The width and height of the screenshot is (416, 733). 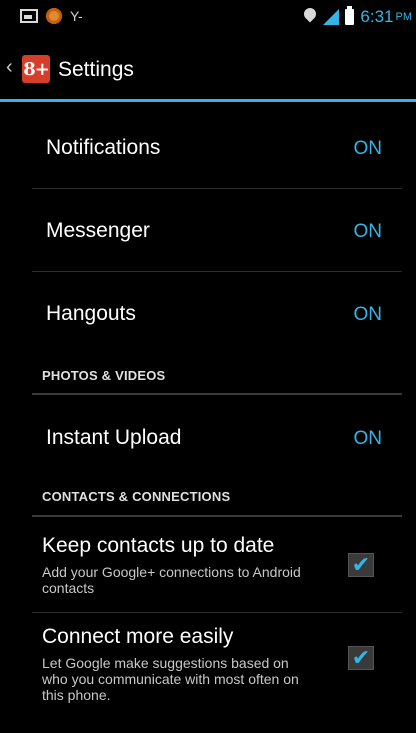 What do you see at coordinates (208, 69) in the screenshot?
I see `action-bar: ‹ 8+ Settings` at bounding box center [208, 69].